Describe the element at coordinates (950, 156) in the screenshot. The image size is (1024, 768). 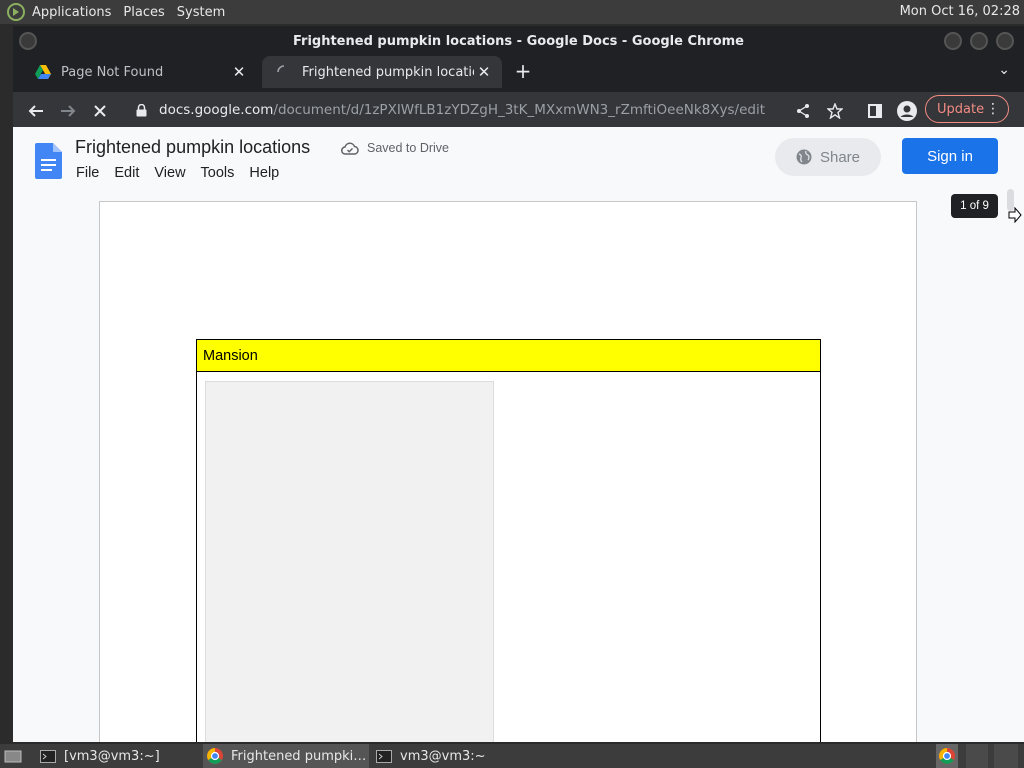
I see `sign-in-button: Sign in` at that location.